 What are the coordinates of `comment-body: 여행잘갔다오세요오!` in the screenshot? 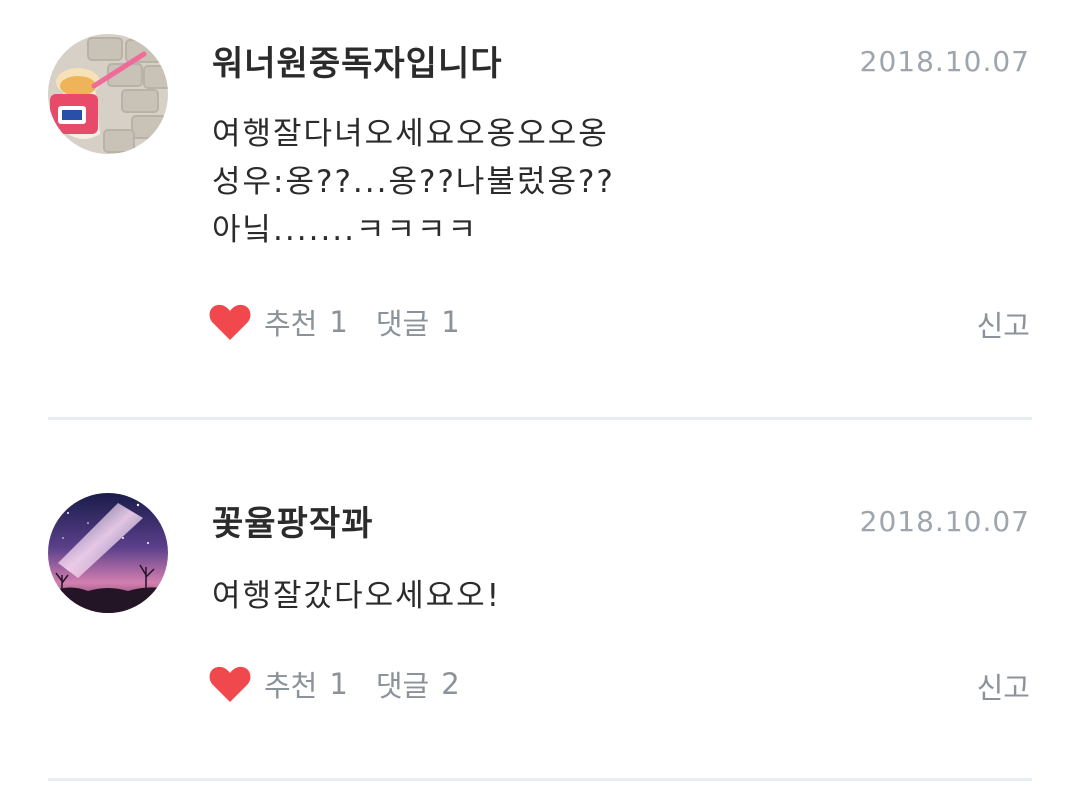 It's located at (356, 596).